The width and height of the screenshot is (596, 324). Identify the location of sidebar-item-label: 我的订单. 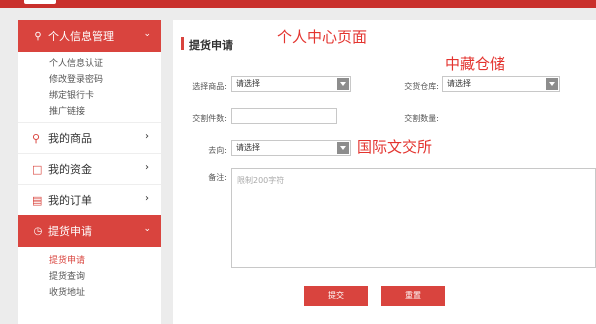
(70, 200).